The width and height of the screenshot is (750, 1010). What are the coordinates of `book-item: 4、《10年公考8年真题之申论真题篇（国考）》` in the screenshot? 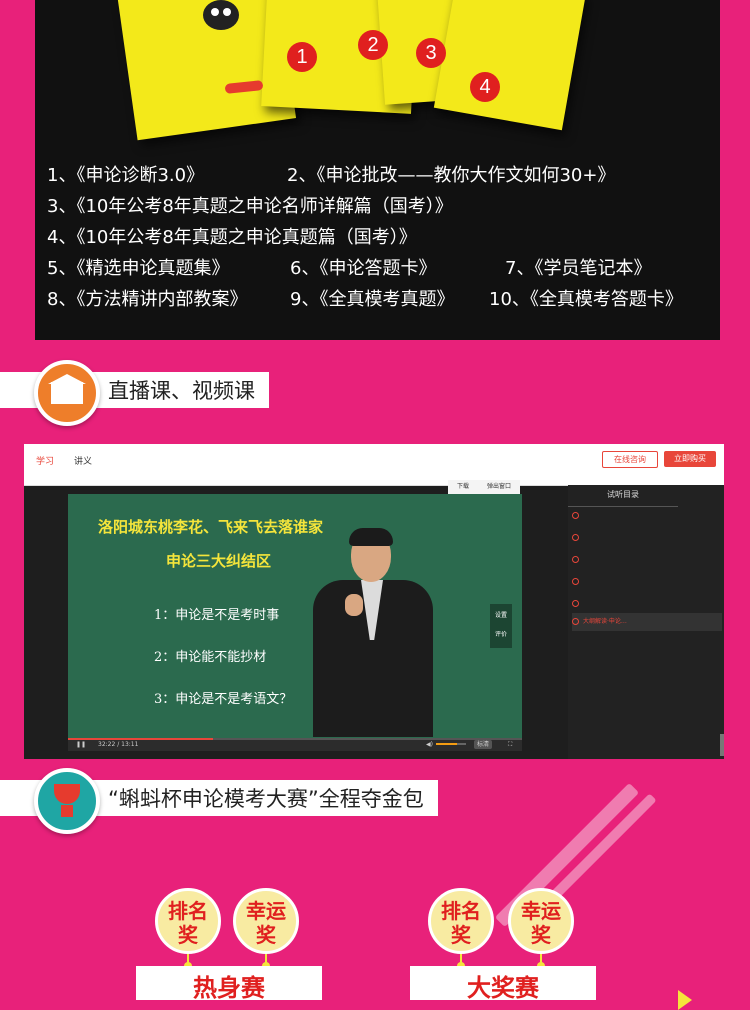 It's located at (232, 237).